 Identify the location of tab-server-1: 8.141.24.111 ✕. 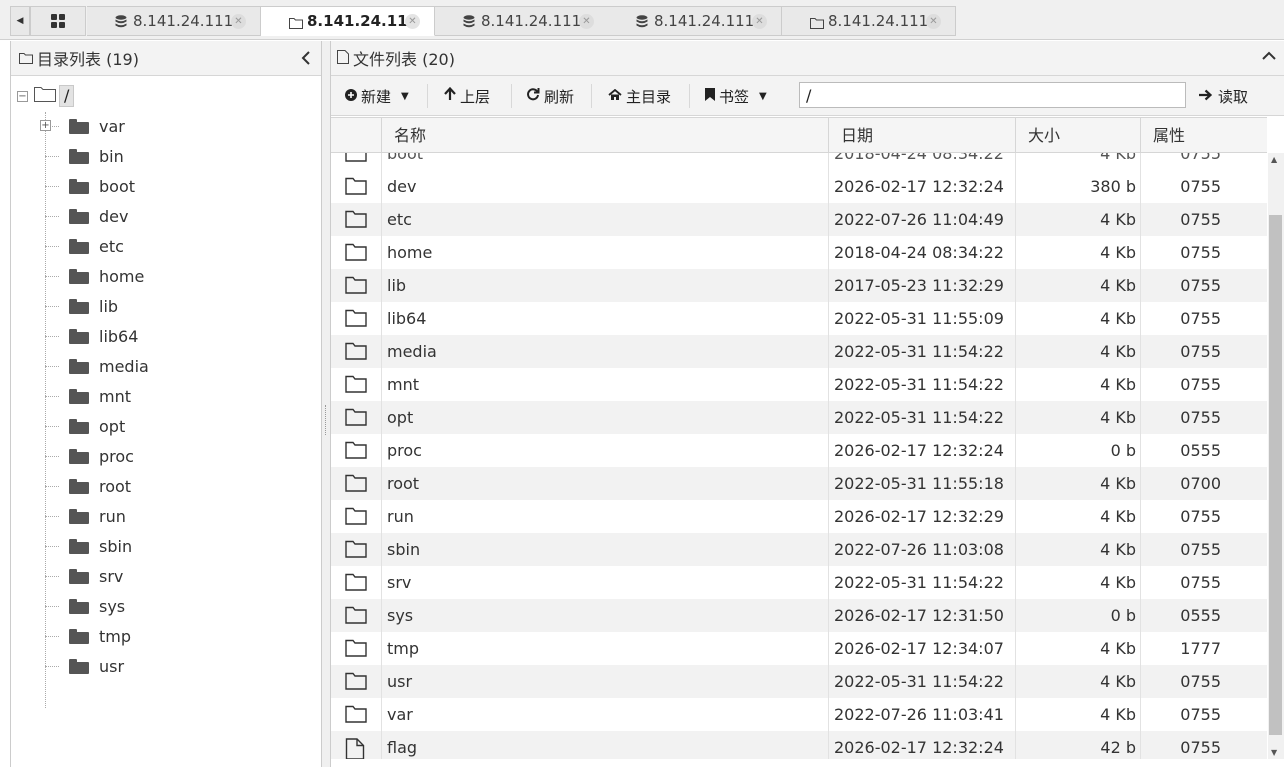
(174, 21).